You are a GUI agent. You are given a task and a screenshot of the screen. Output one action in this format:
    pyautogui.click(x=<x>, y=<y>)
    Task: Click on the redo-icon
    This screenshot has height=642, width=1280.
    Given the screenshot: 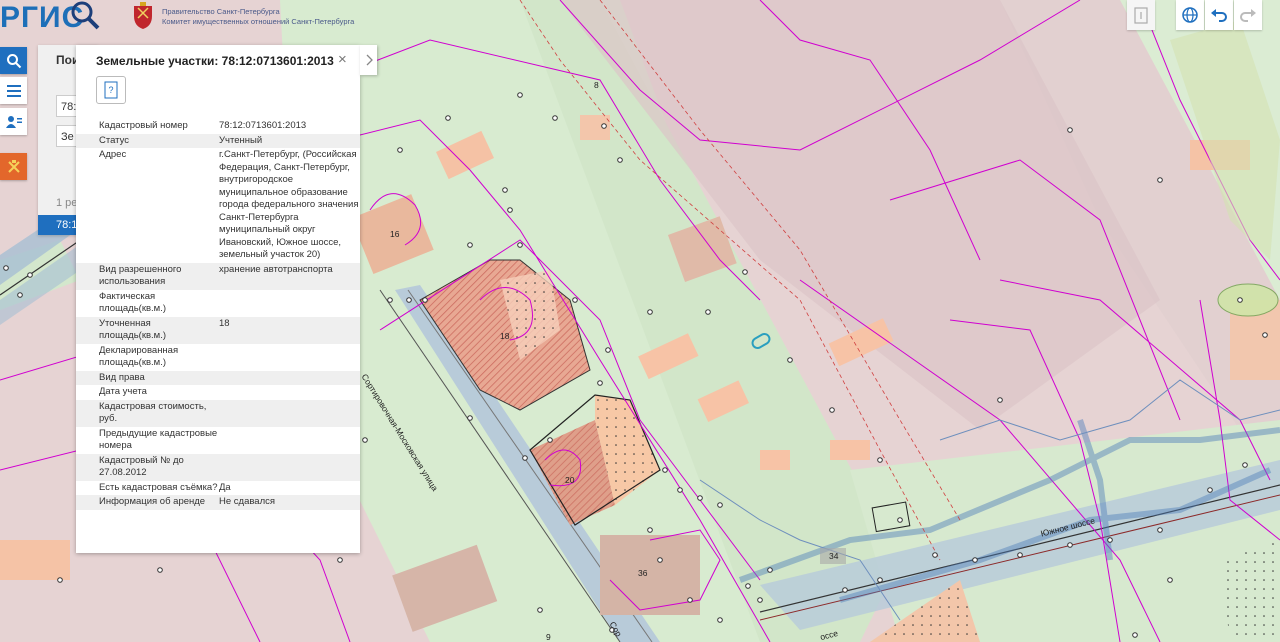 What is the action you would take?
    pyautogui.click(x=1248, y=15)
    